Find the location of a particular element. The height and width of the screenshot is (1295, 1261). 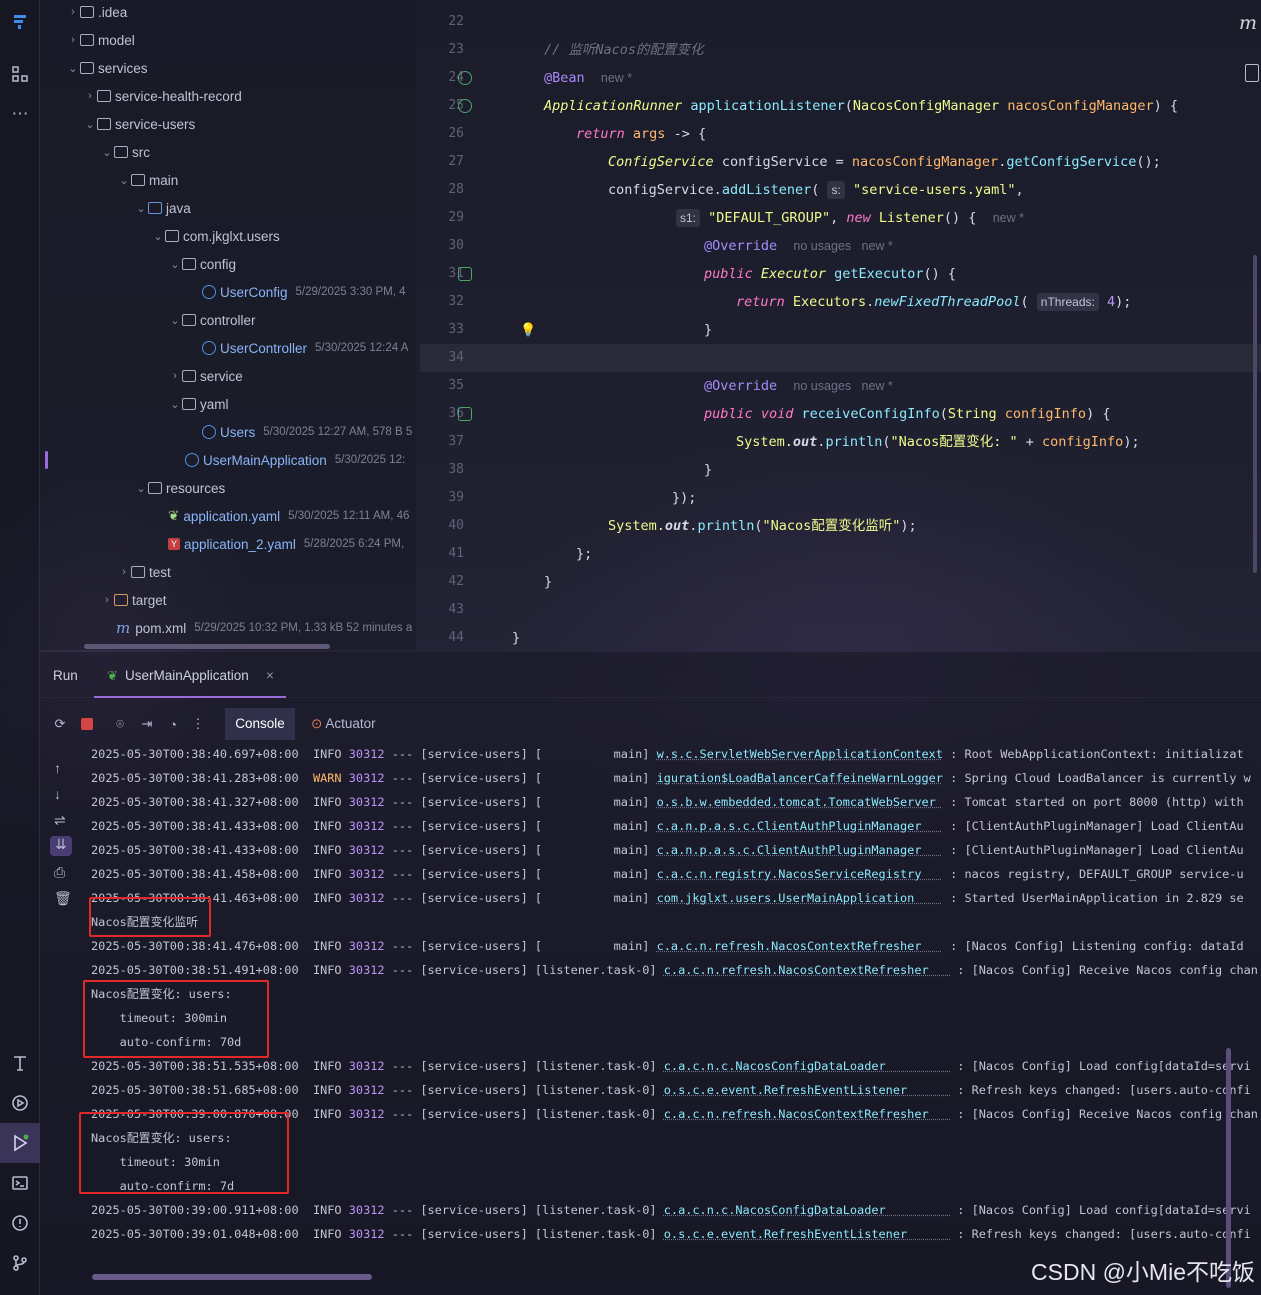

code-method: applicationListener is located at coordinates (767, 106).